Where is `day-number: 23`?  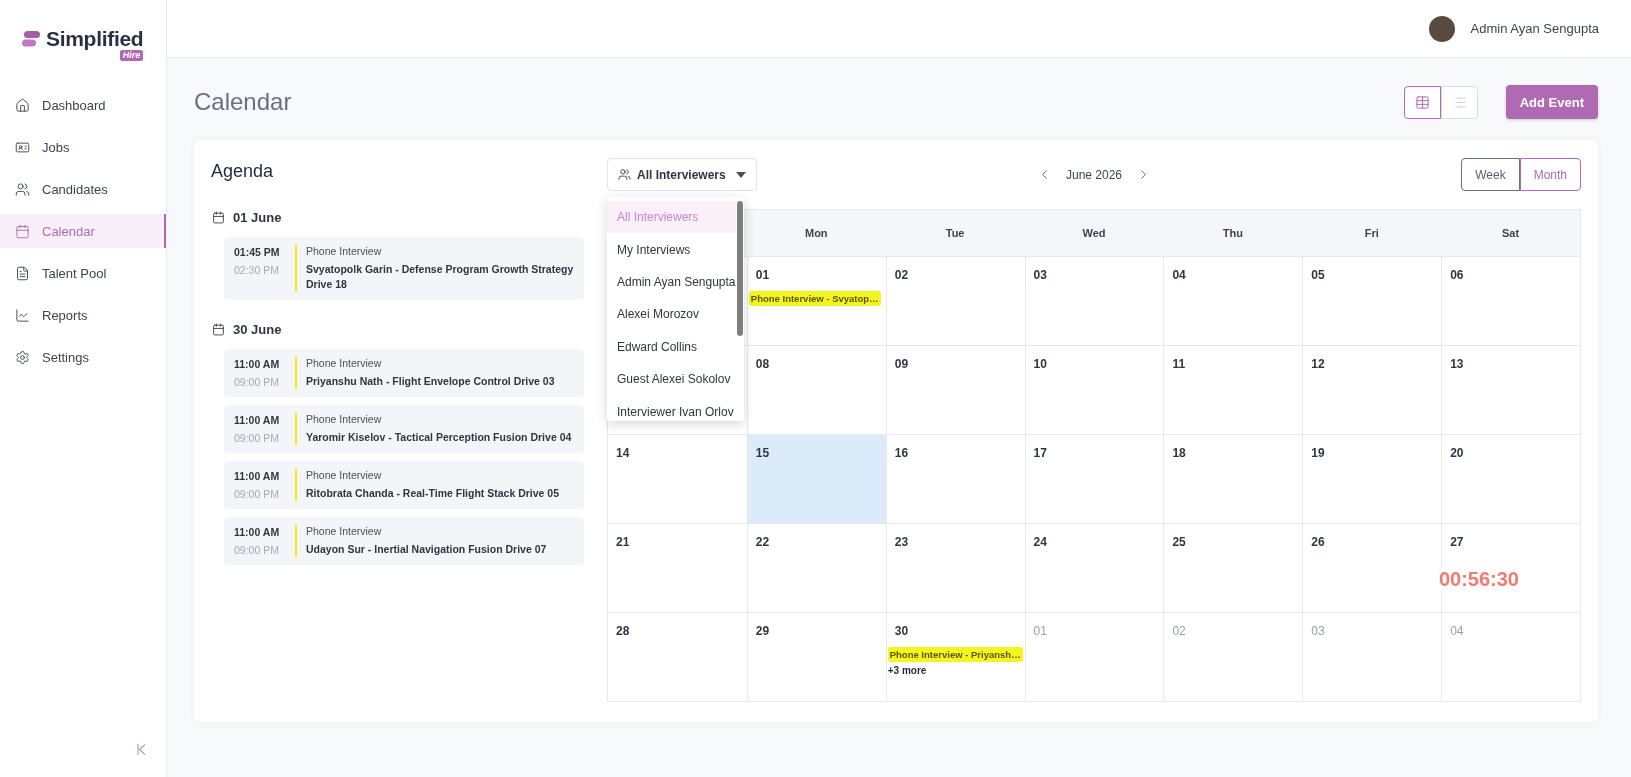 day-number: 23 is located at coordinates (901, 542).